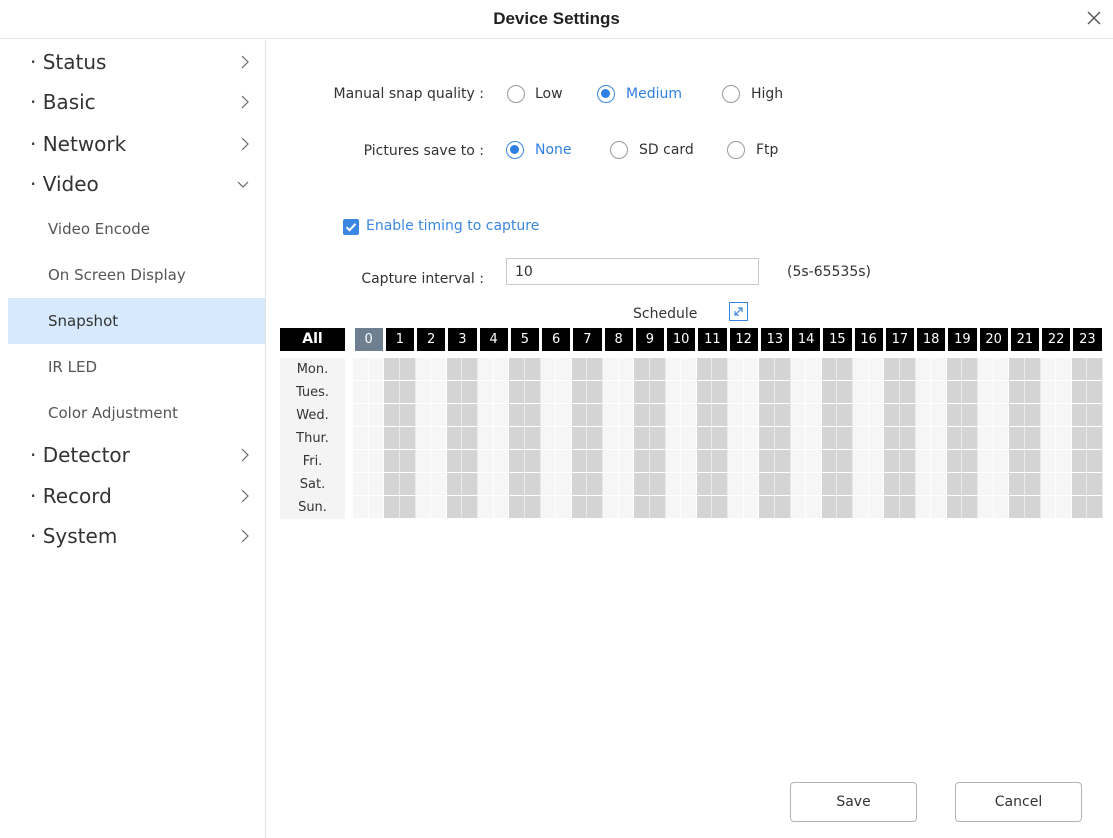  Describe the element at coordinates (493, 339) in the screenshot. I see `hour-header-4: 4` at that location.